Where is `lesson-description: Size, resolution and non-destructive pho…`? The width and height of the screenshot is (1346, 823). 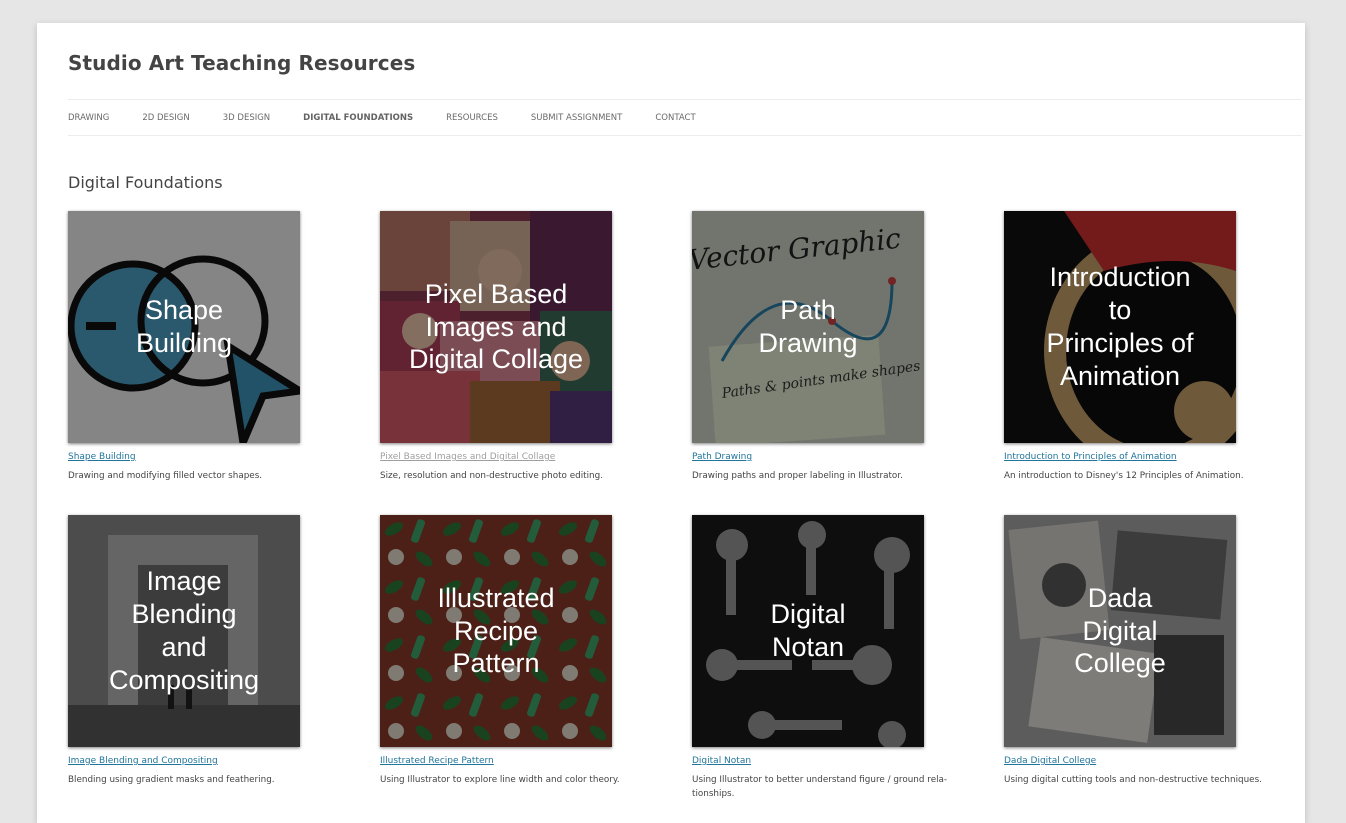
lesson-description: Size, resolution and non-destructive pho… is located at coordinates (491, 476).